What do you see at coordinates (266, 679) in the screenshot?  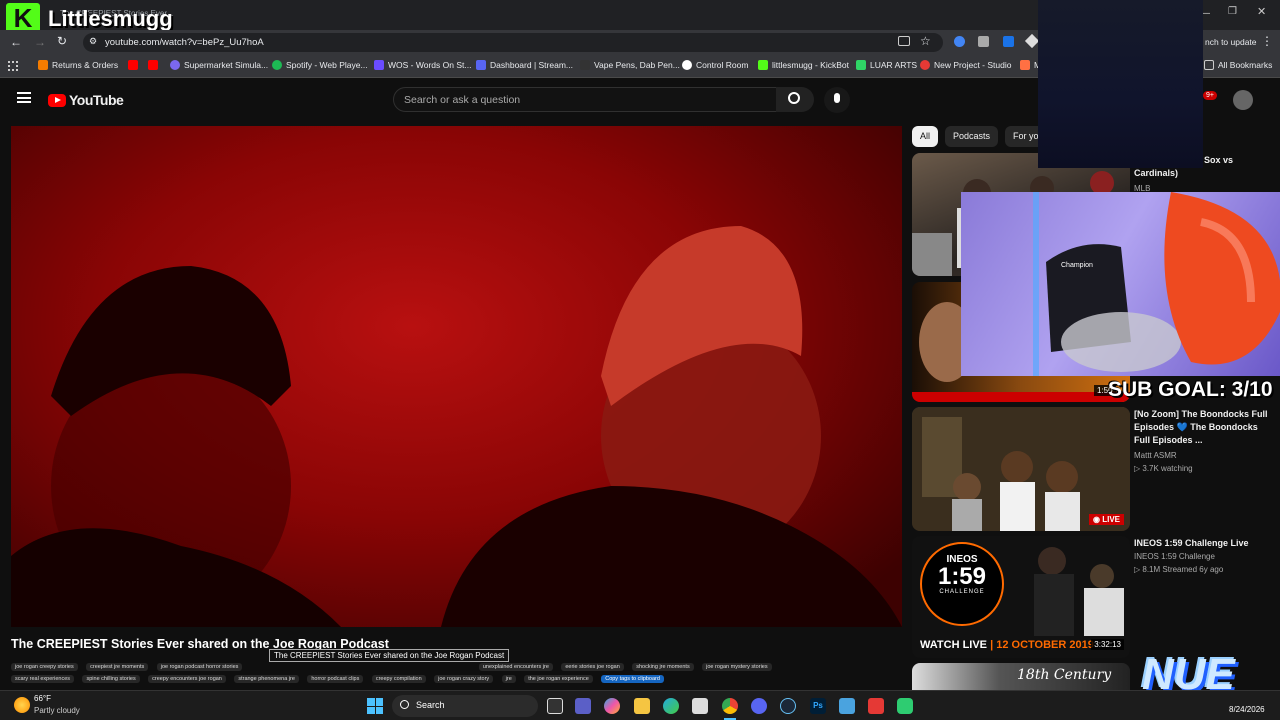 I see `tag-chip: strange phenomena jre` at bounding box center [266, 679].